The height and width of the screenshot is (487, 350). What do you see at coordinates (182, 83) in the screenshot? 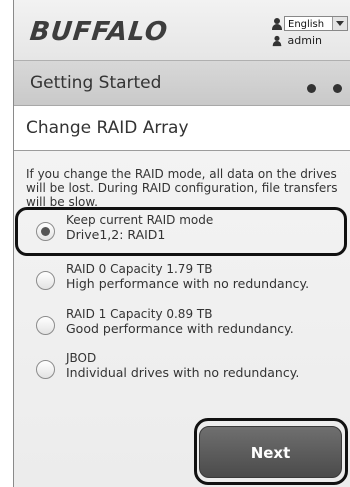
I see `title-bar: Getting Started` at bounding box center [182, 83].